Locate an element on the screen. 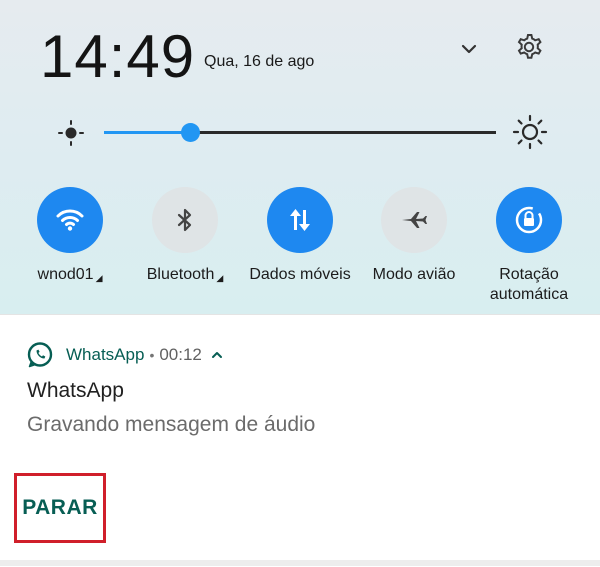  tile-bluetooth: Bluetooth ◢ is located at coordinates (185, 237).